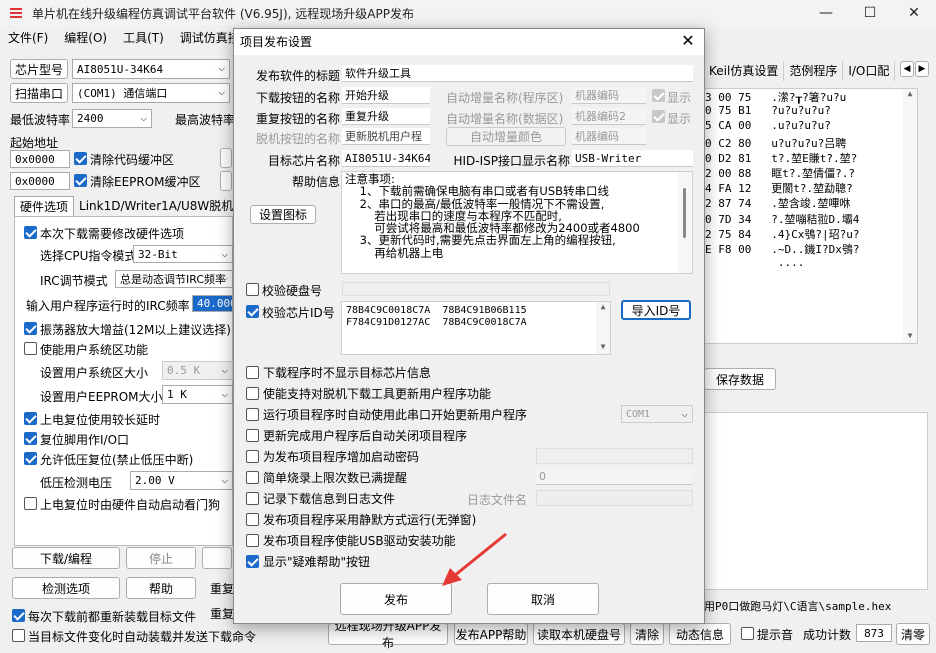  What do you see at coordinates (332, 456) in the screenshot?
I see `dialog-option-5: 为发布项目程序增加启动密码` at bounding box center [332, 456].